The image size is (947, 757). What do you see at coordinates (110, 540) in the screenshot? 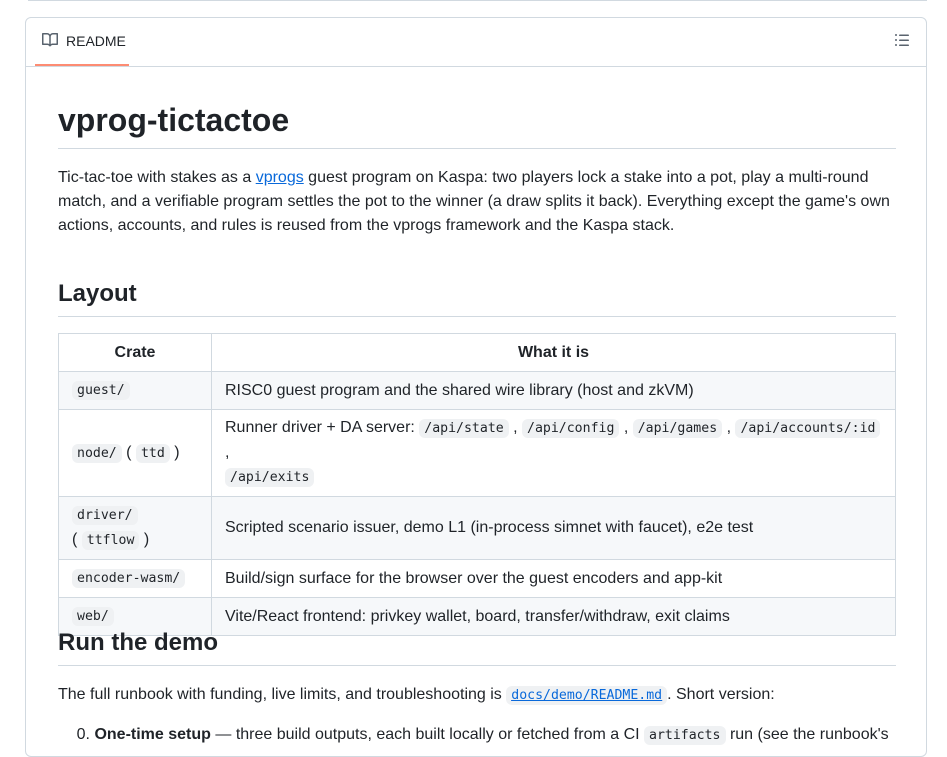
I see `crate-alias-code: ttflow` at bounding box center [110, 540].